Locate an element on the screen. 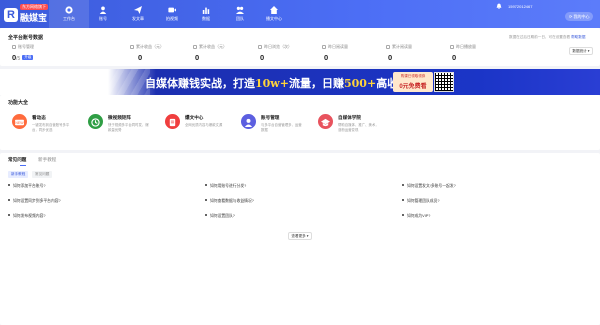 The image size is (600, 325). user-icon is located at coordinates (103, 10).